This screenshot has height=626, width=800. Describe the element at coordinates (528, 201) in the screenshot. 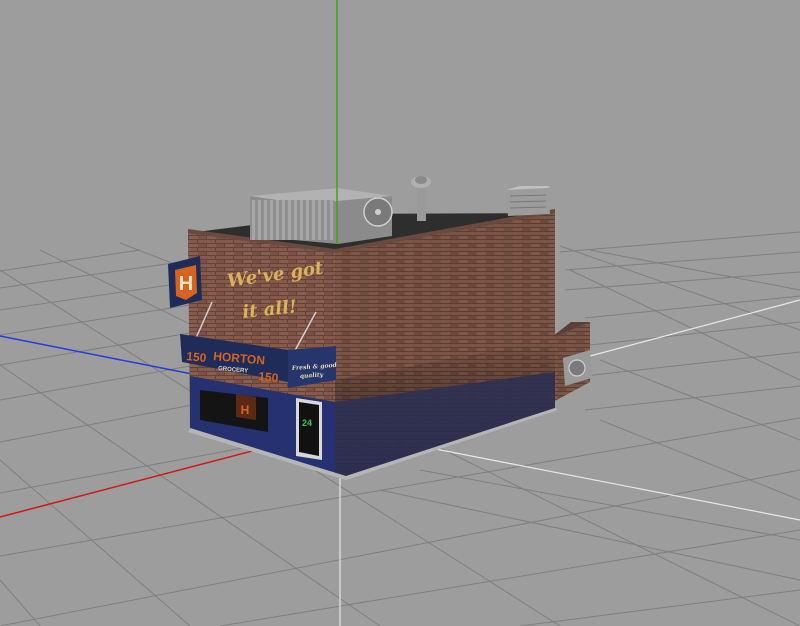

I see `roof-box` at that location.